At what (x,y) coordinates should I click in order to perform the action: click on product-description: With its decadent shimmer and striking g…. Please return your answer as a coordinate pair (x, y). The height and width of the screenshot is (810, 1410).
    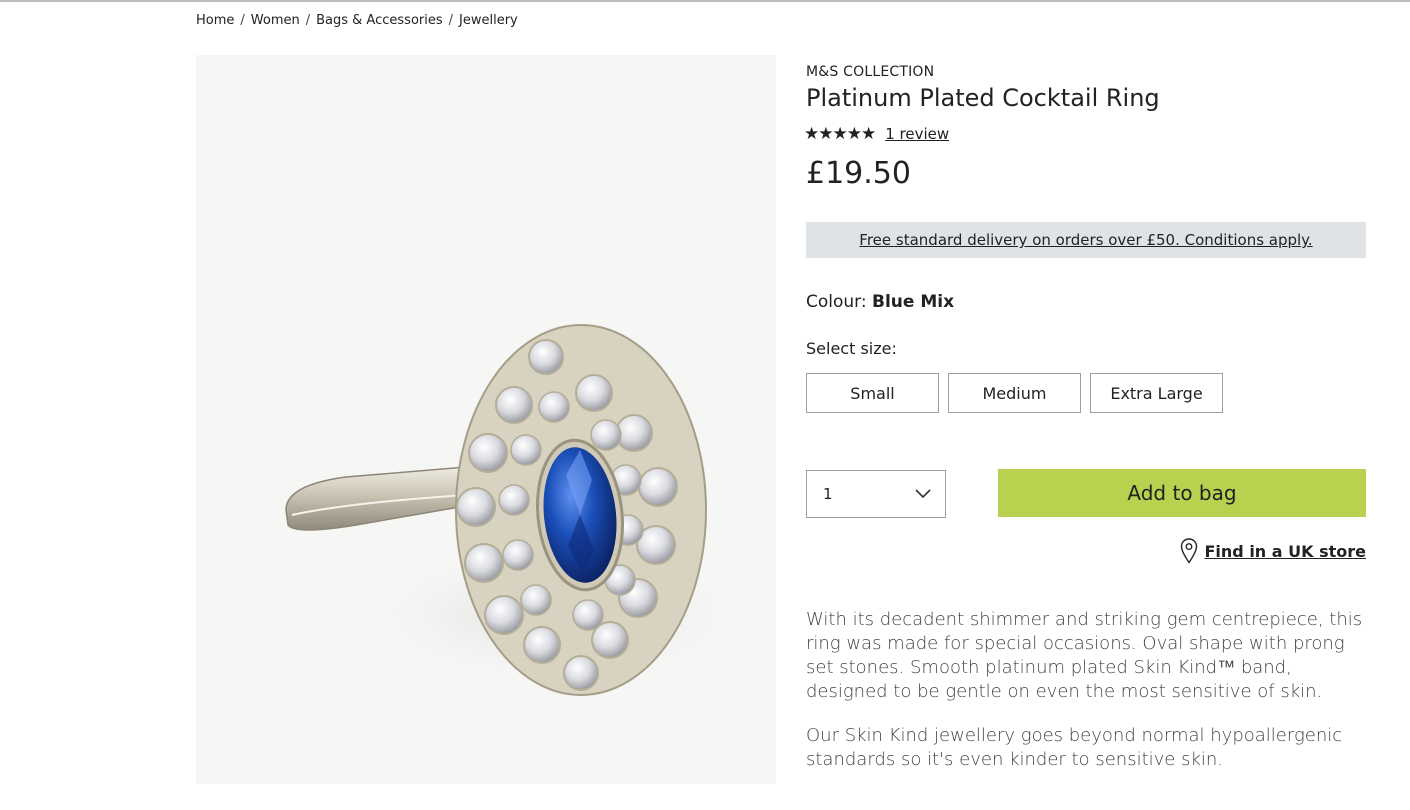
    Looking at the image, I should click on (1084, 655).